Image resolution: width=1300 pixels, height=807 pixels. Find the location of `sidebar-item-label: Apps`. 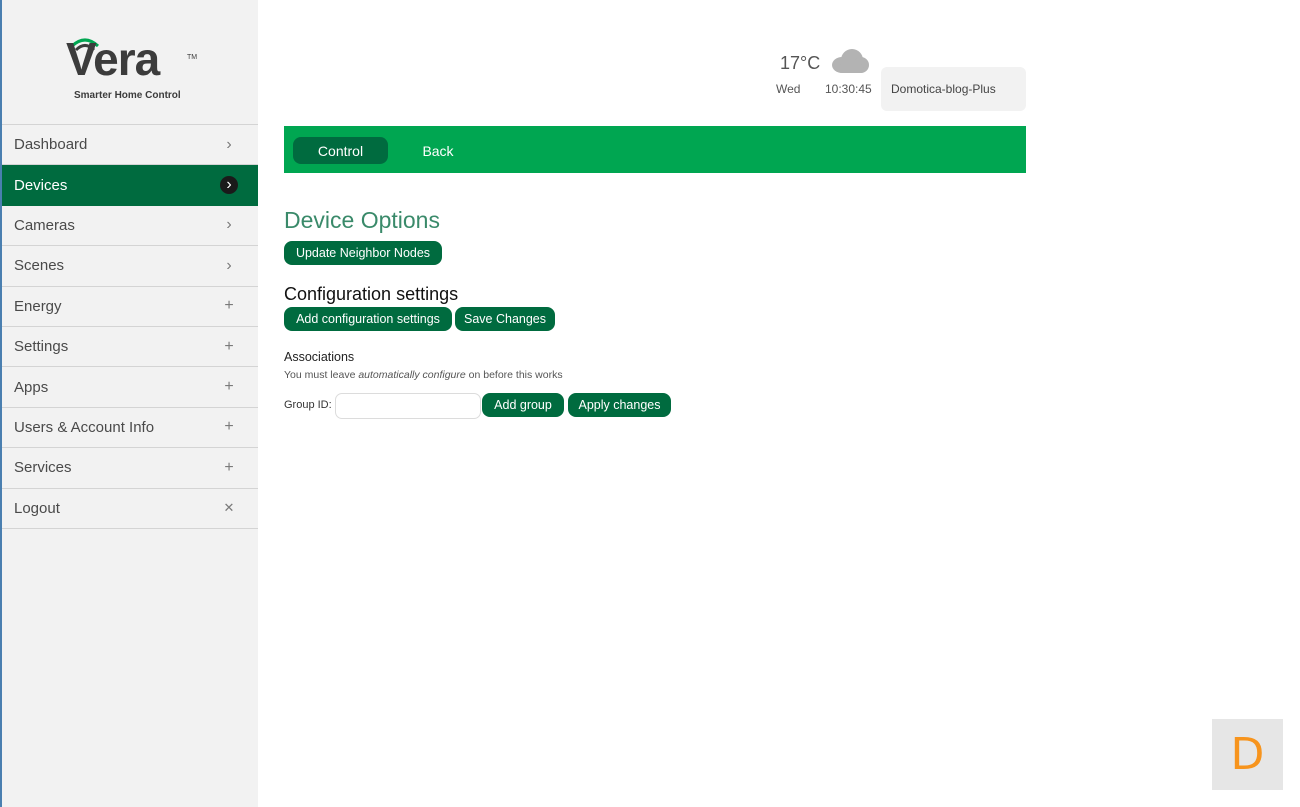

sidebar-item-label: Apps is located at coordinates (31, 387).